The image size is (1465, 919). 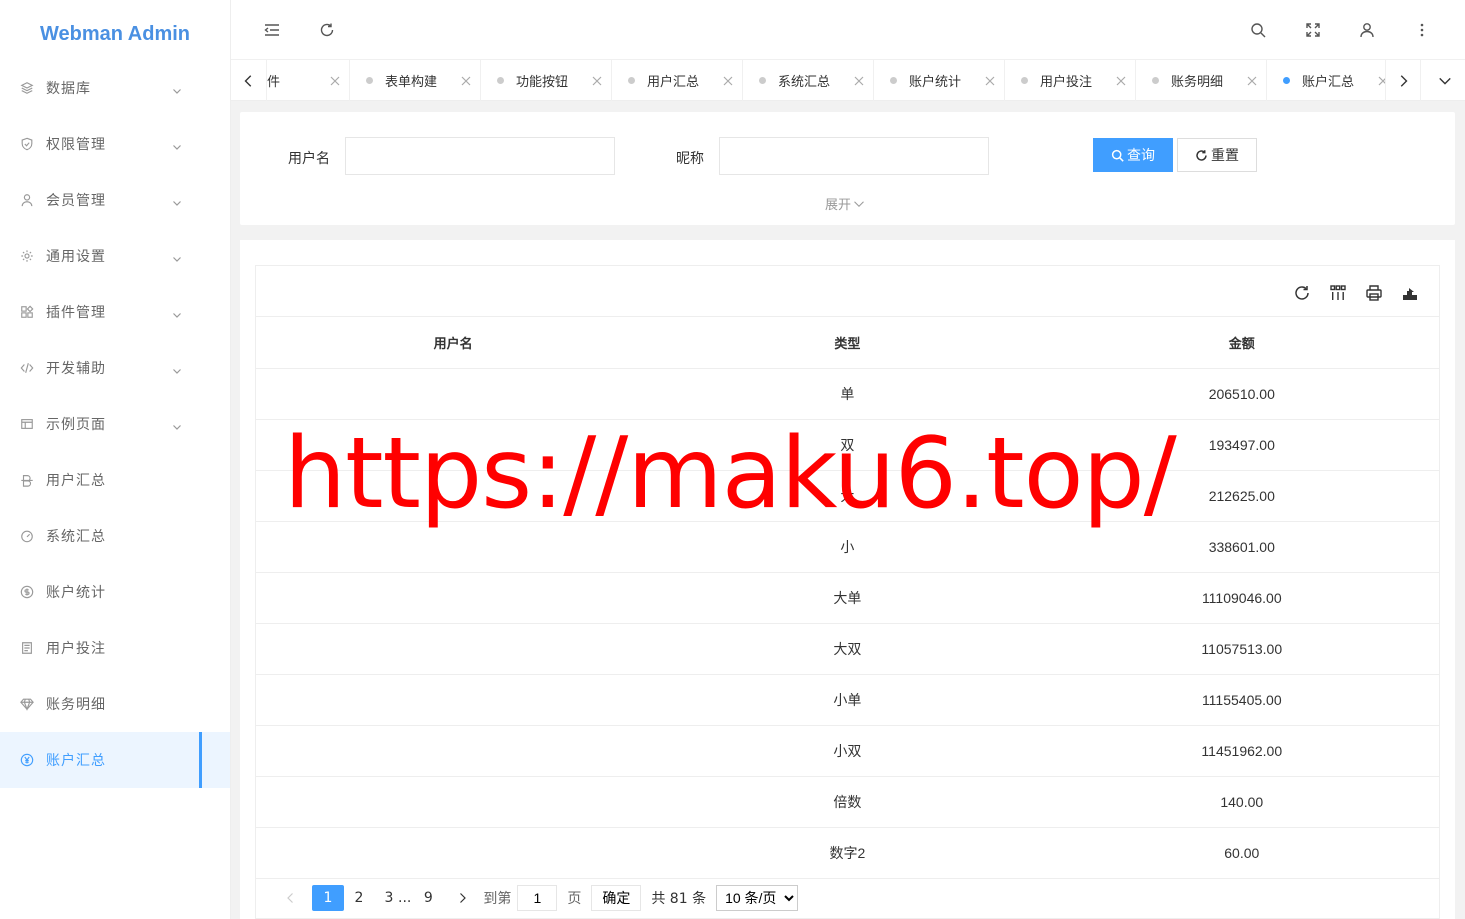 What do you see at coordinates (328, 898) in the screenshot?
I see `page-1-button: 1` at bounding box center [328, 898].